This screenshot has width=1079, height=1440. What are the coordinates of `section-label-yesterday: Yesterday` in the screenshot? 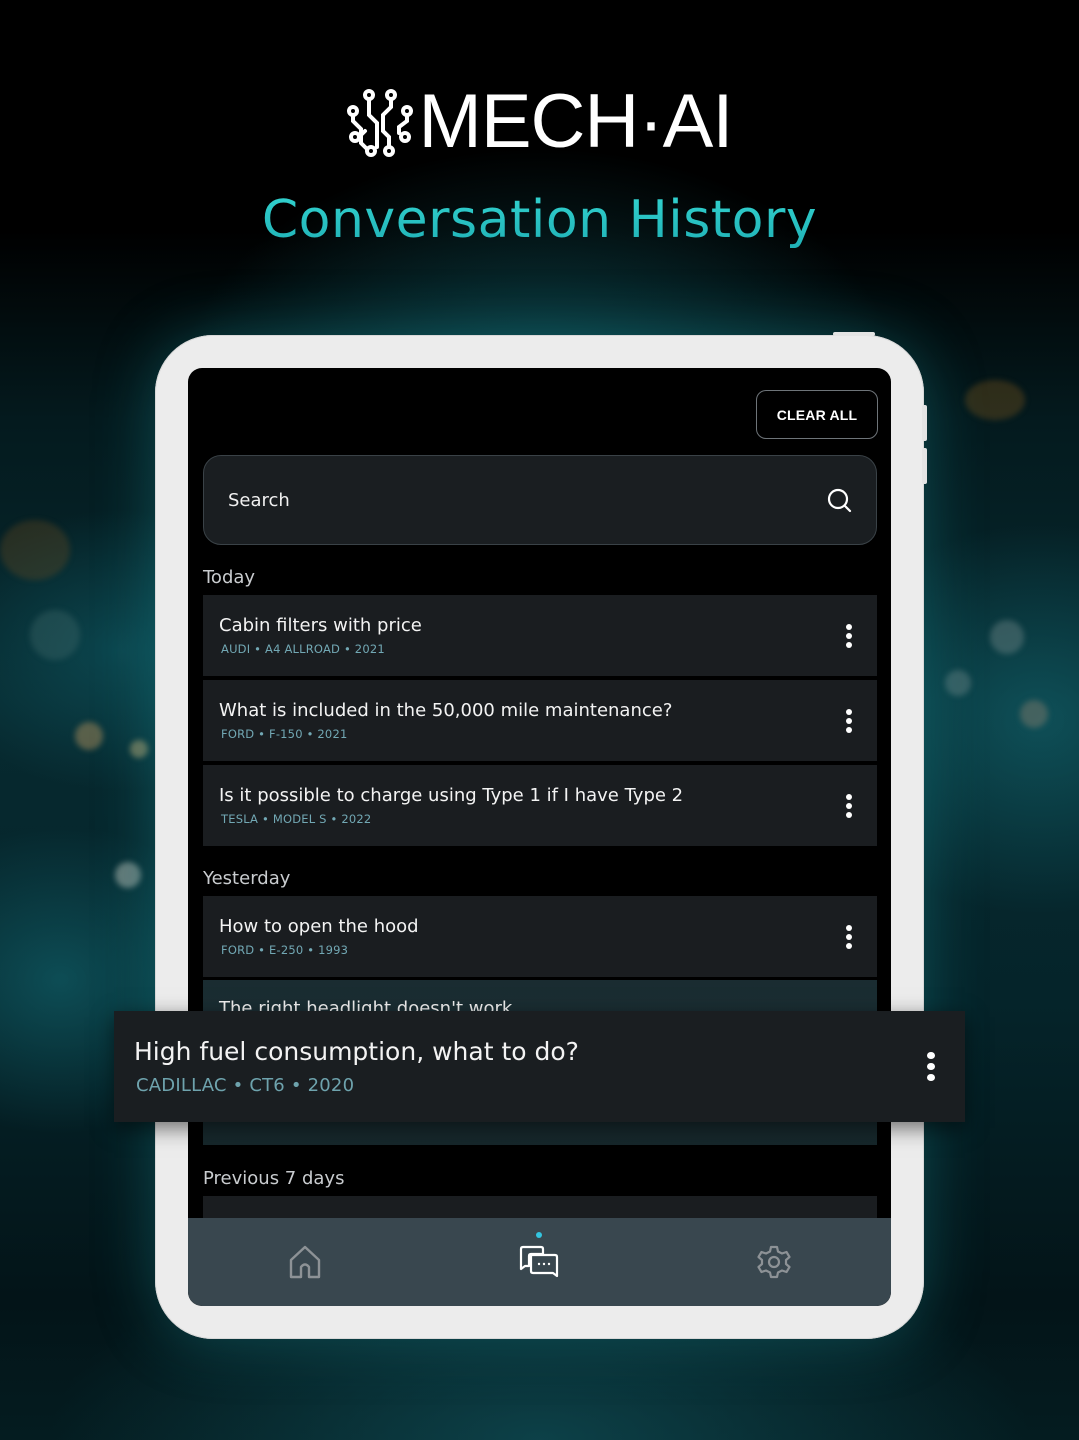 It's located at (247, 878).